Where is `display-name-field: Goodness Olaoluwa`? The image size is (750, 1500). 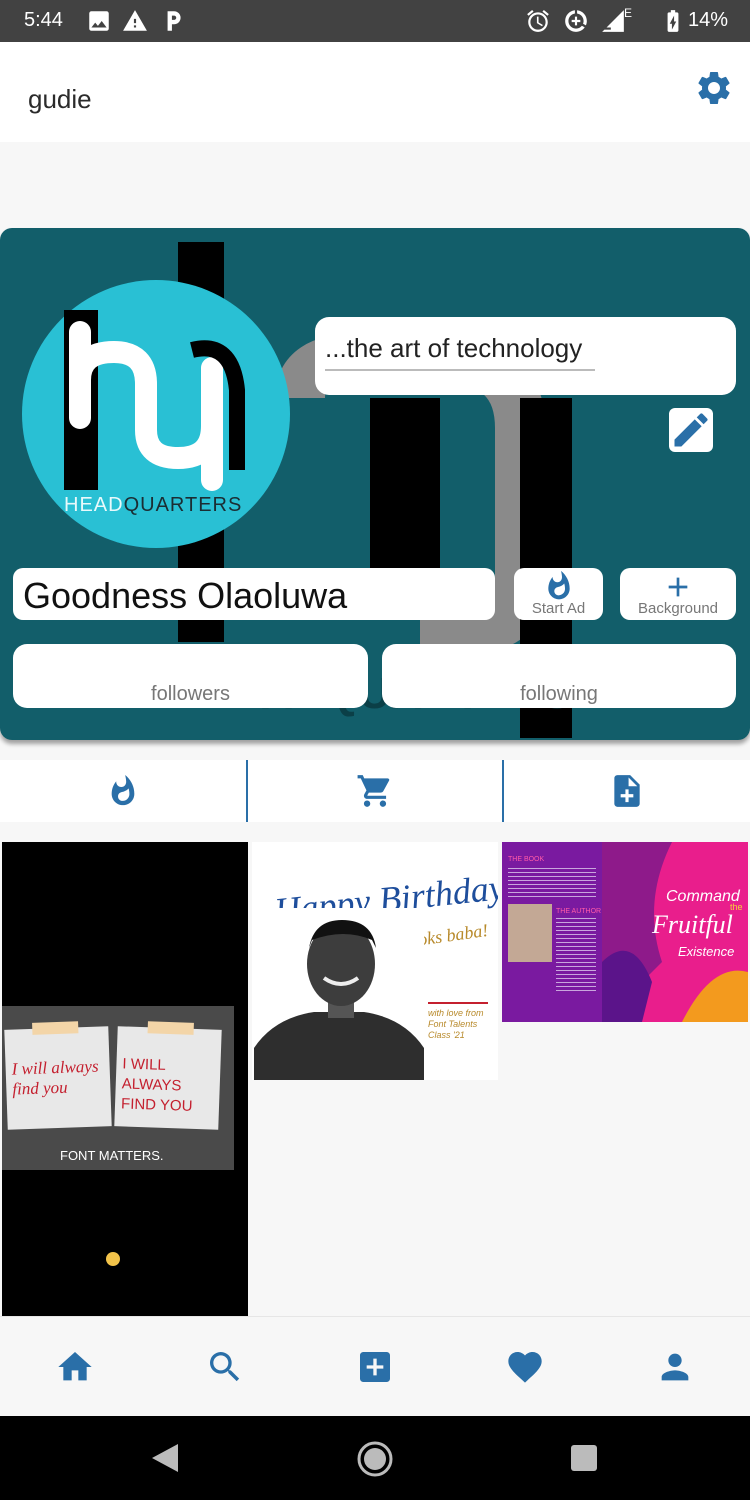 display-name-field: Goodness Olaoluwa is located at coordinates (254, 594).